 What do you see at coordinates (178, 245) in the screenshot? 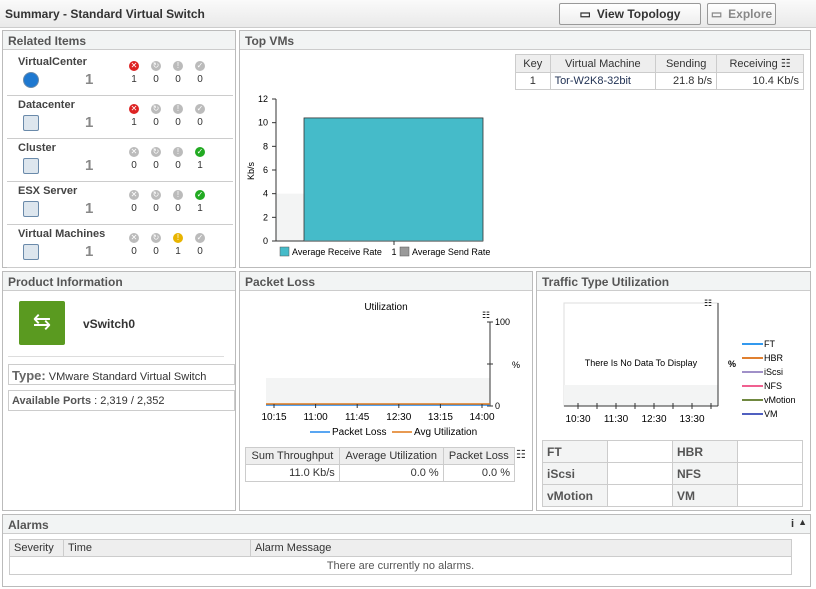
I see `state-warning: ! 1` at bounding box center [178, 245].